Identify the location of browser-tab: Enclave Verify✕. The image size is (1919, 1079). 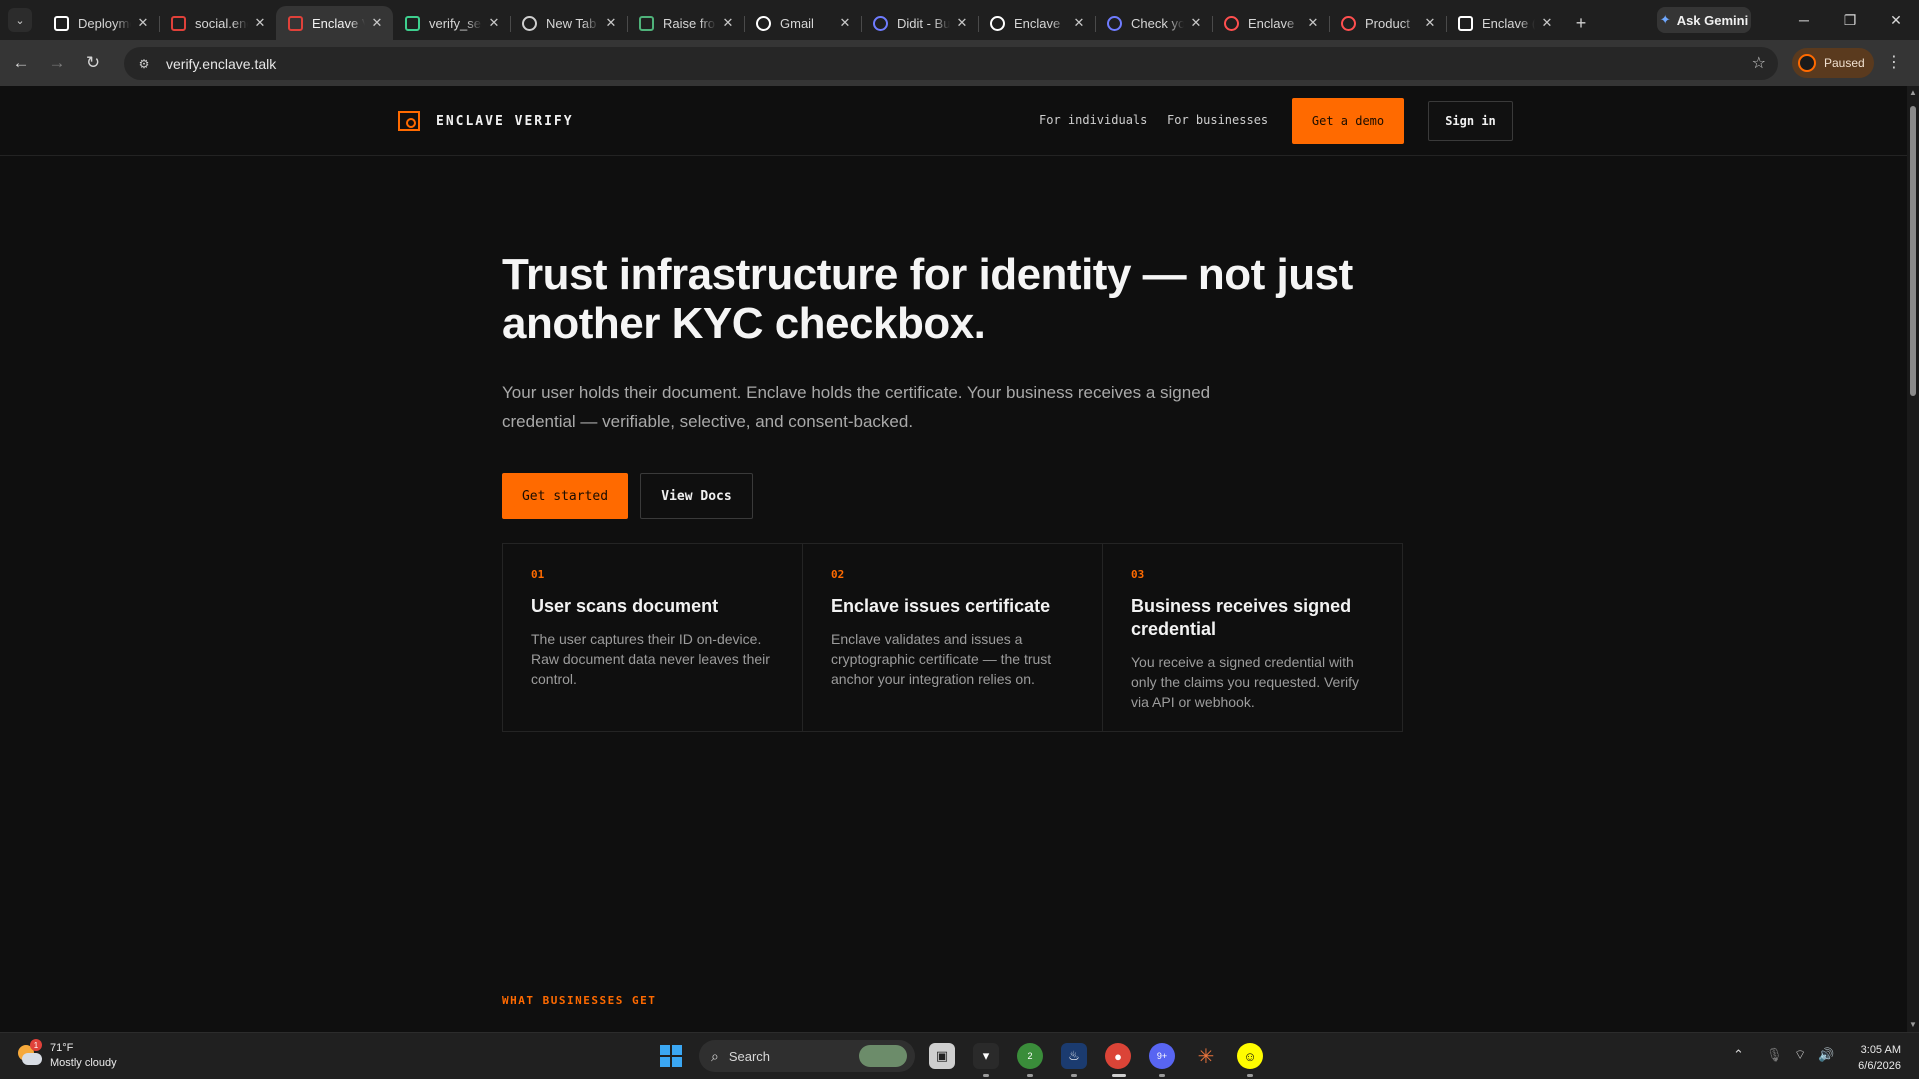
(334, 23).